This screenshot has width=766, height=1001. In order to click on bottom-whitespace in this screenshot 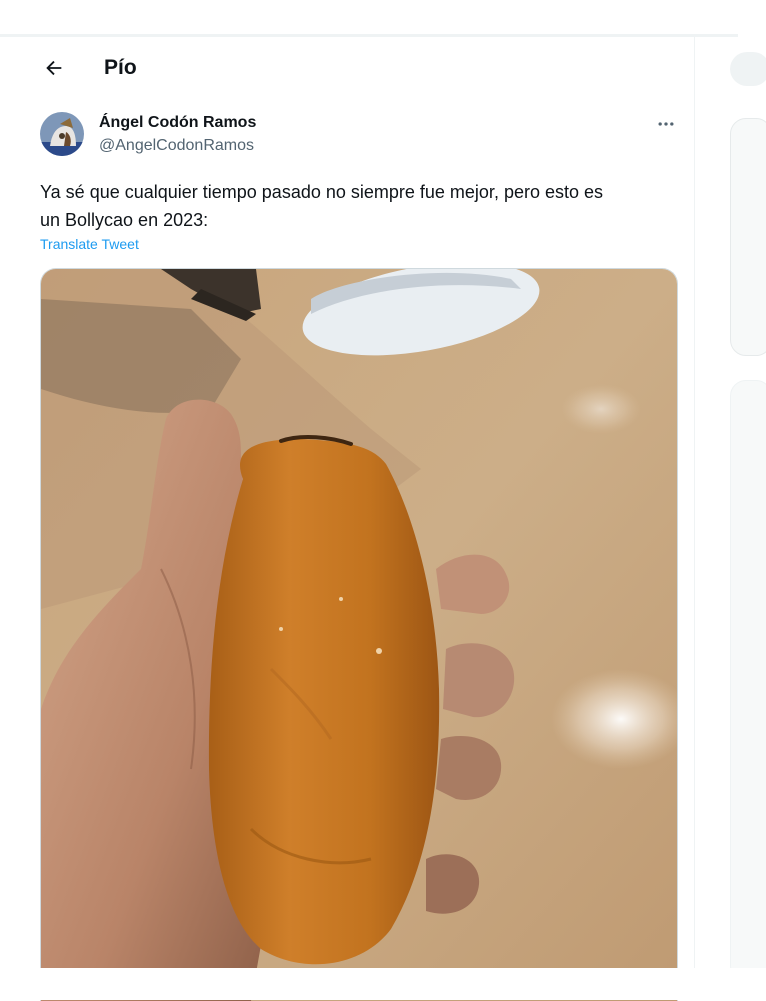, I will do `click(383, 984)`.